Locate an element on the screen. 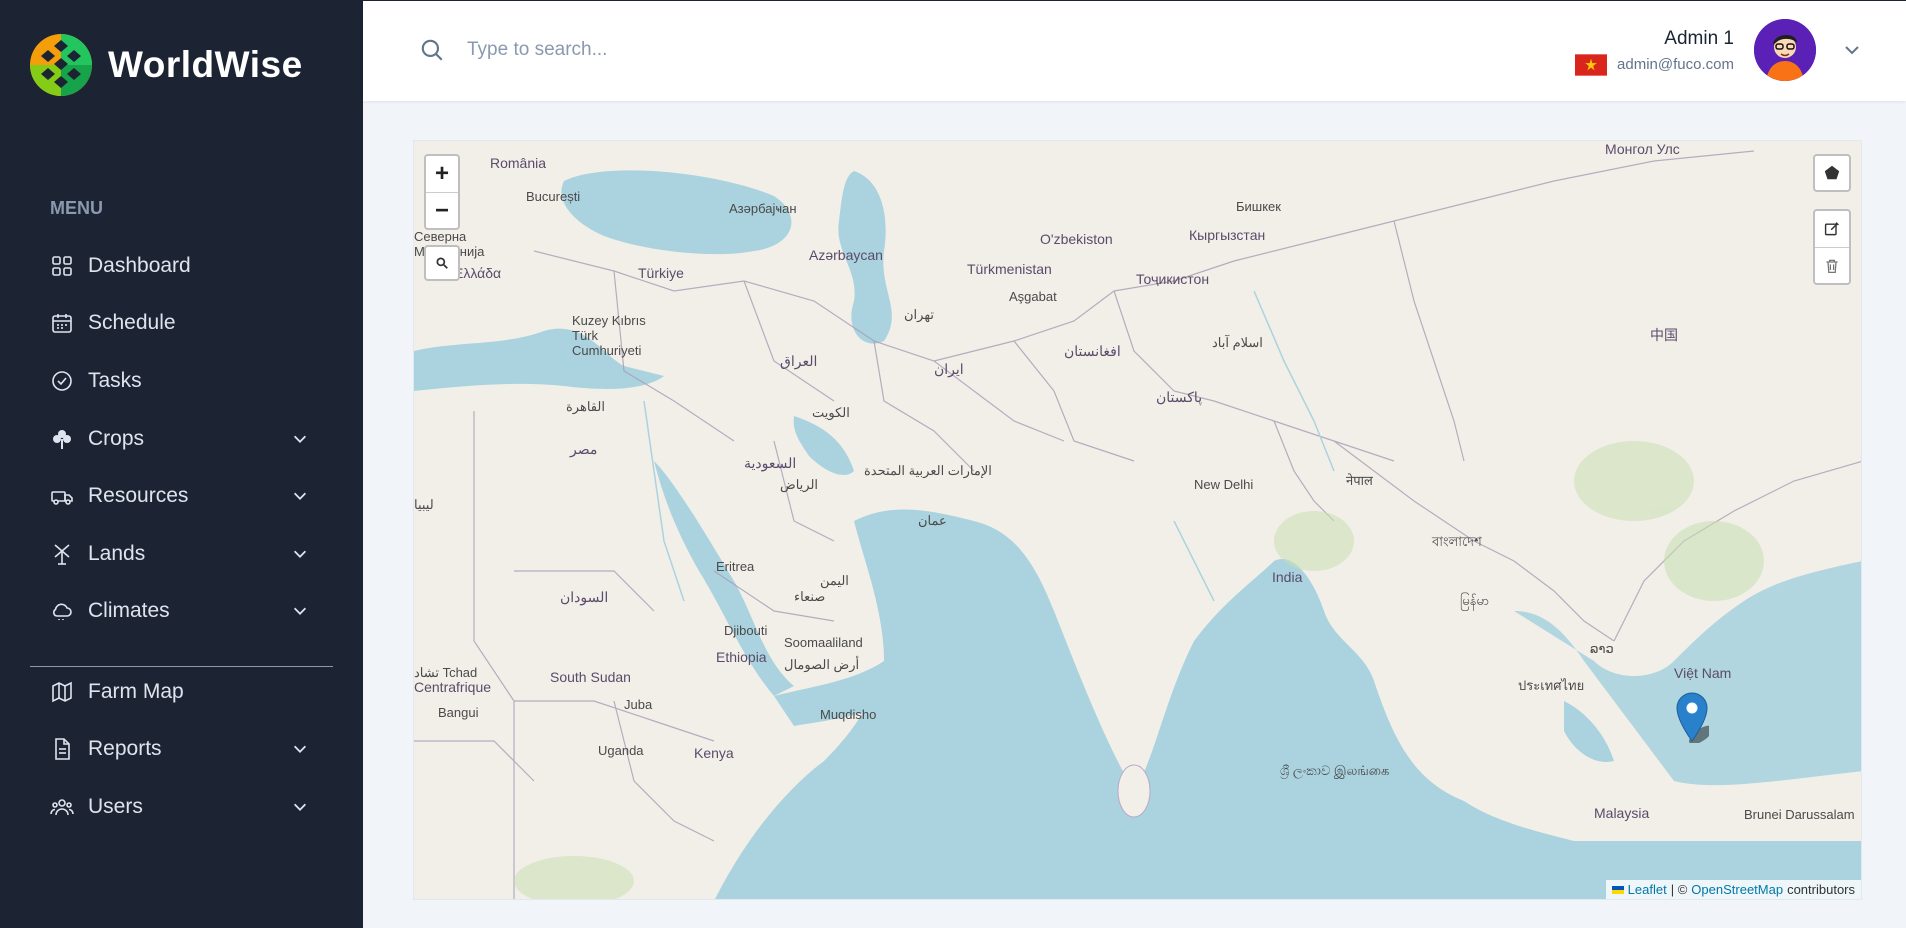 The height and width of the screenshot is (928, 1906). map-search-button is located at coordinates (442, 263).